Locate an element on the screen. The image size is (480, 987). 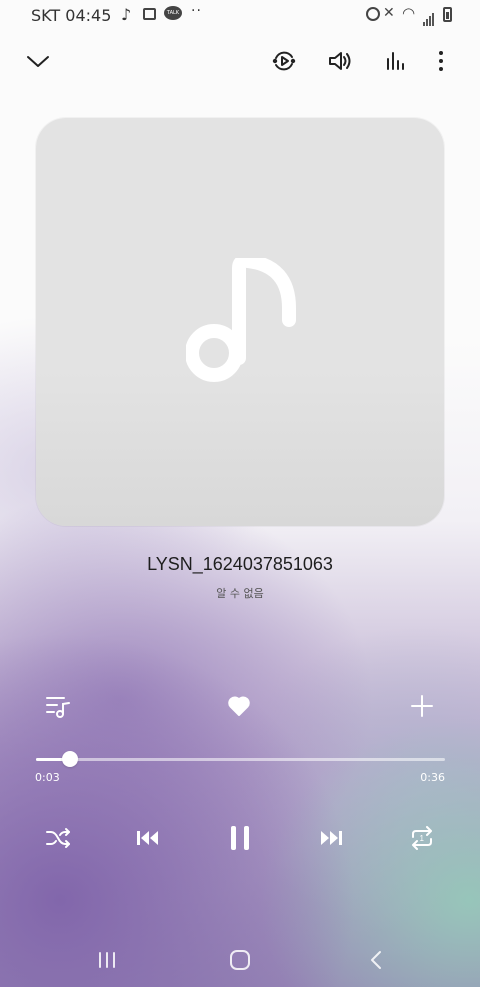
previous-button is located at coordinates (148, 838).